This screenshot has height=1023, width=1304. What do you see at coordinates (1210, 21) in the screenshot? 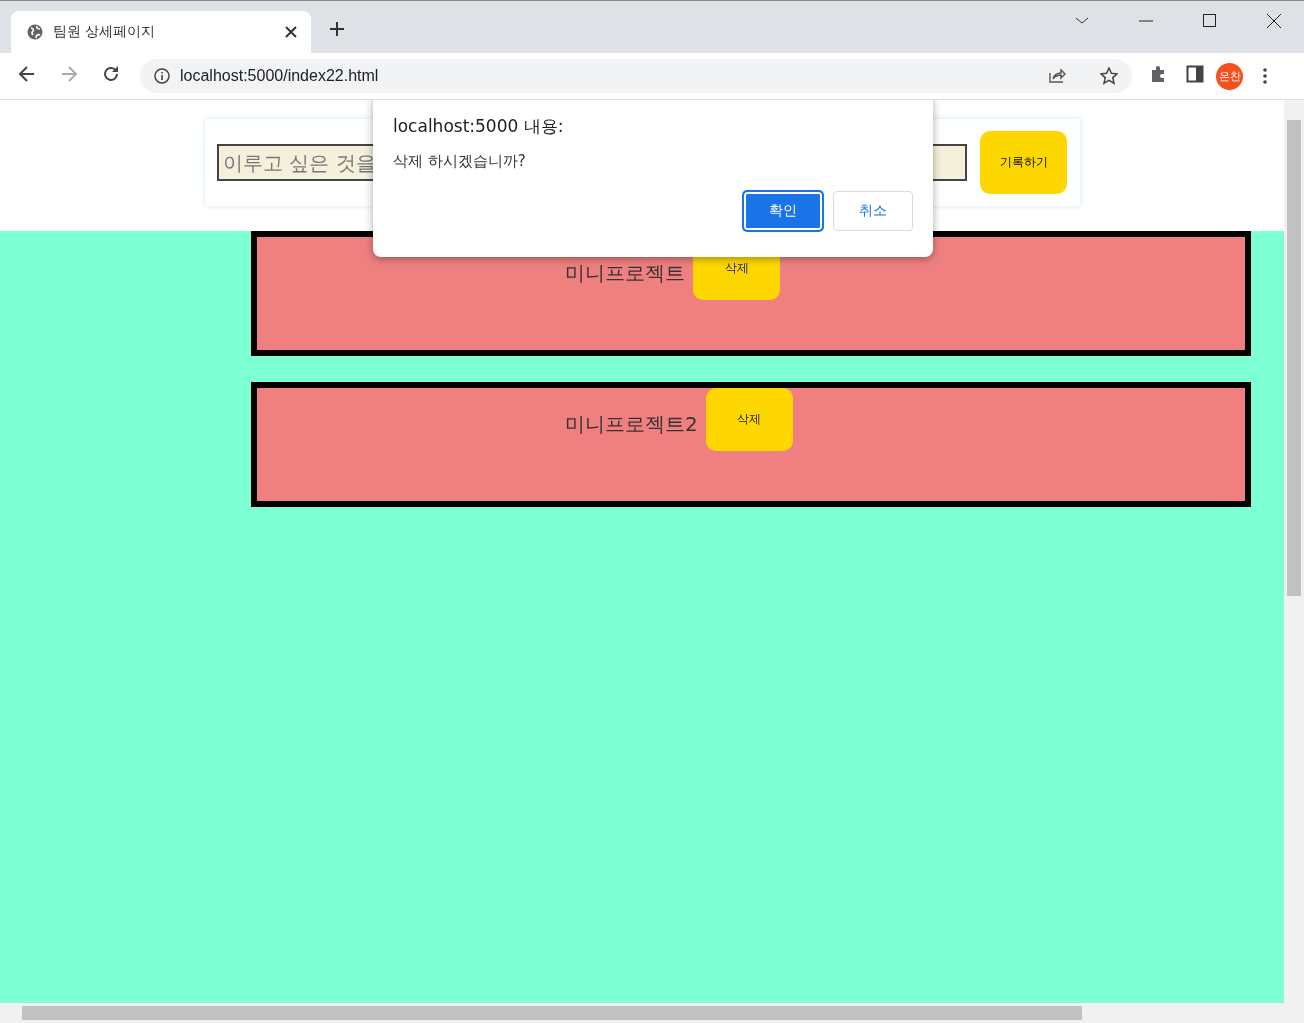
I see `maximize-icon` at bounding box center [1210, 21].